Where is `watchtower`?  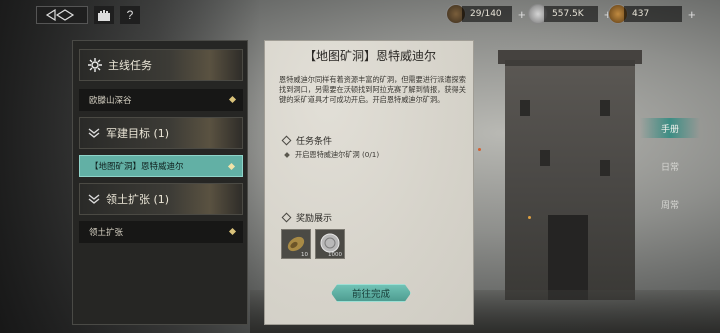 watchtower is located at coordinates (570, 180).